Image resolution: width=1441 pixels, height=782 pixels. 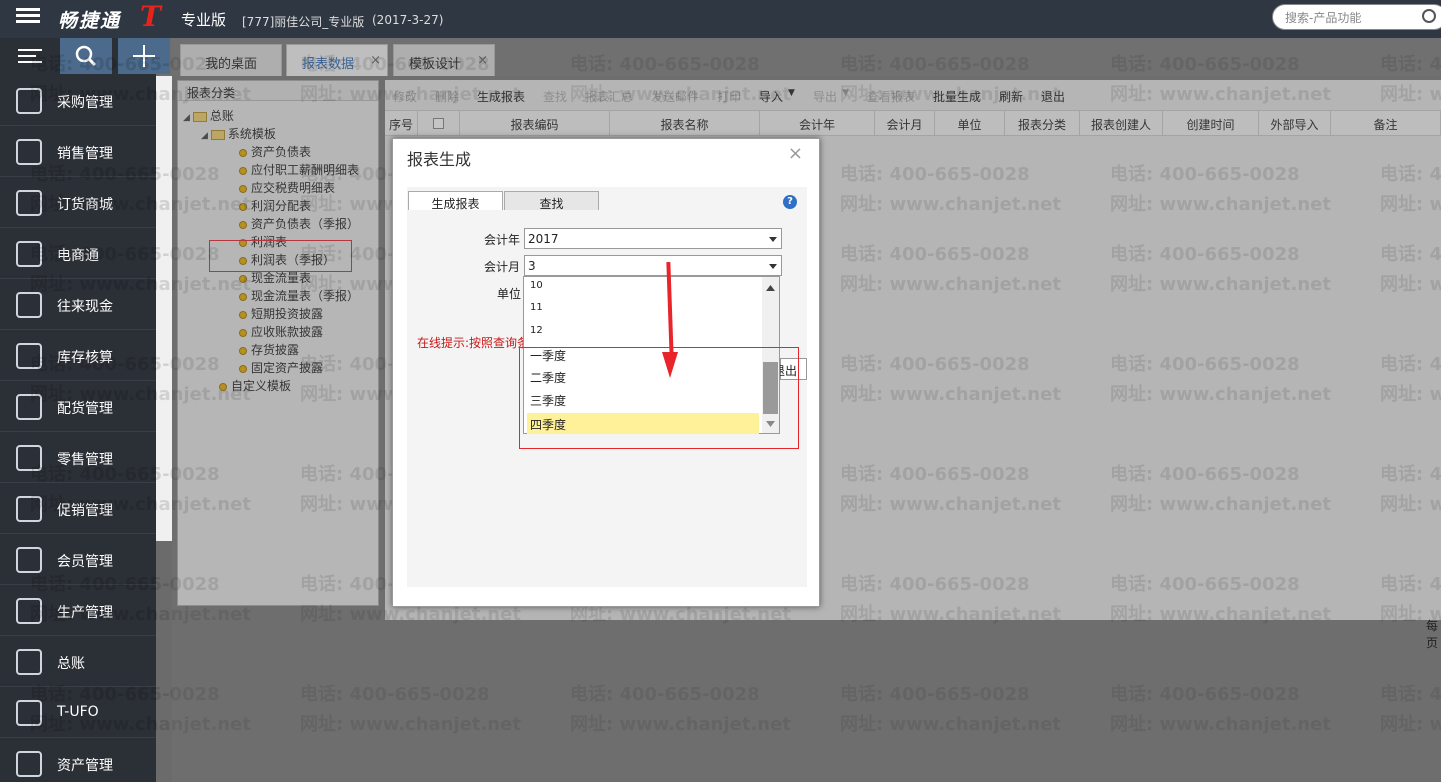 I want to click on list-icon, so click(x=30, y=56).